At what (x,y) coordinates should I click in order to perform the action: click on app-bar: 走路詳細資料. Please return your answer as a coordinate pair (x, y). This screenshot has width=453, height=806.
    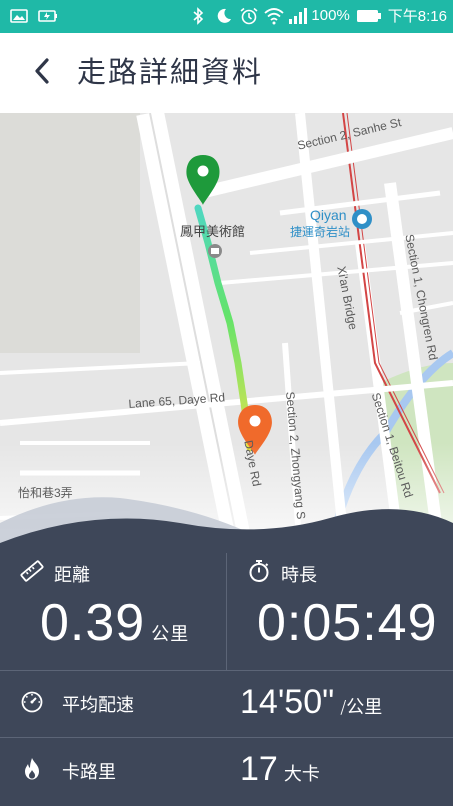
    Looking at the image, I should click on (226, 73).